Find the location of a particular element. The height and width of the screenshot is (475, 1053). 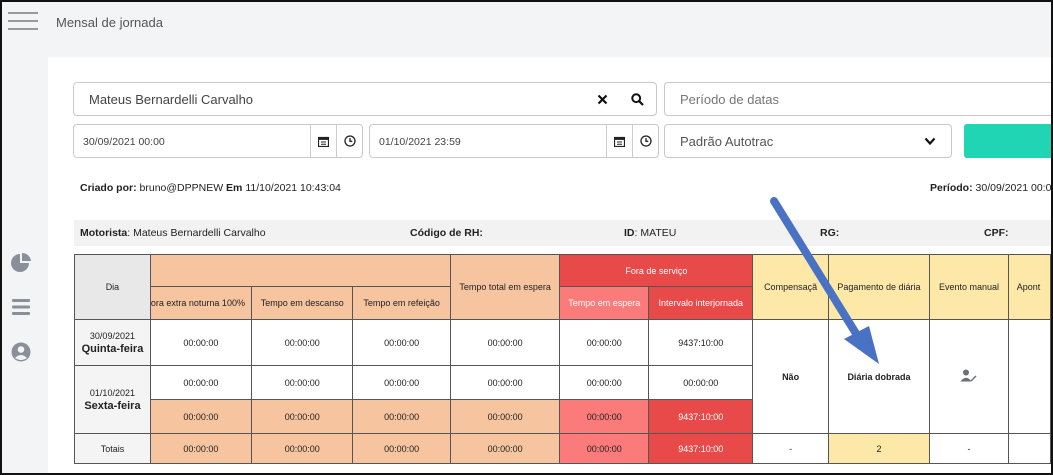

header-interjornada: Intervalo interjornada is located at coordinates (701, 303).